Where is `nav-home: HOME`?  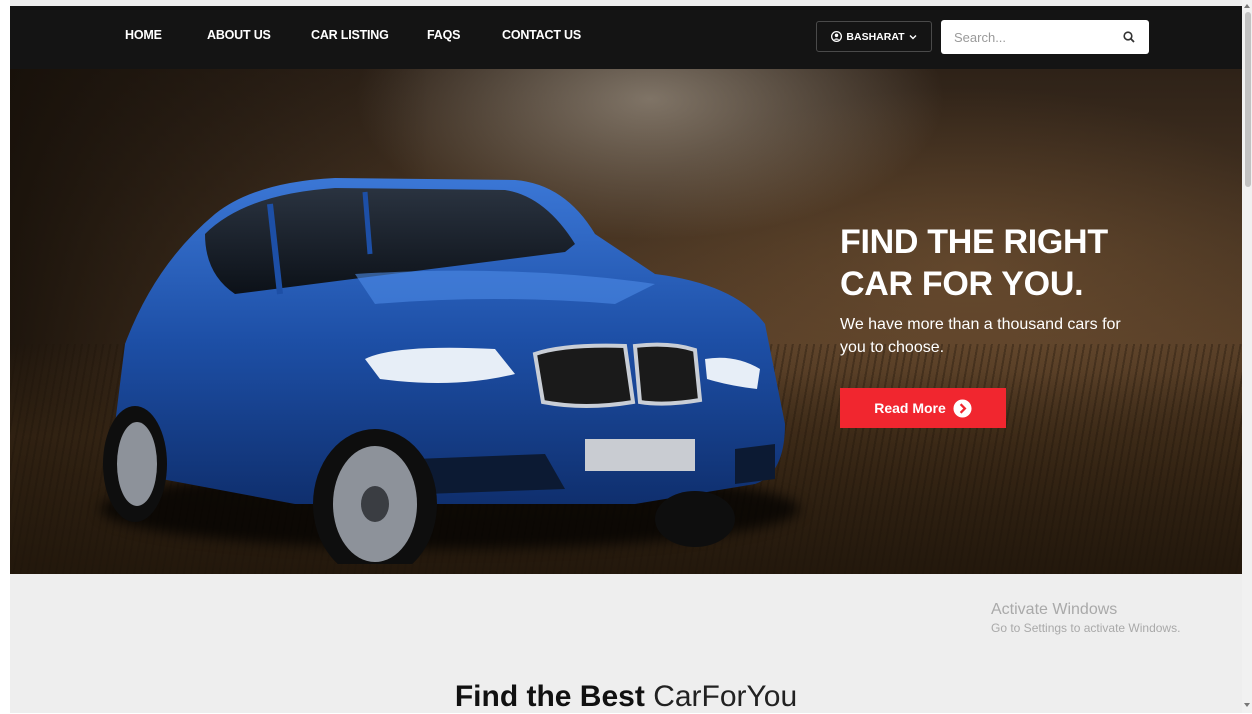
nav-home: HOME is located at coordinates (143, 35).